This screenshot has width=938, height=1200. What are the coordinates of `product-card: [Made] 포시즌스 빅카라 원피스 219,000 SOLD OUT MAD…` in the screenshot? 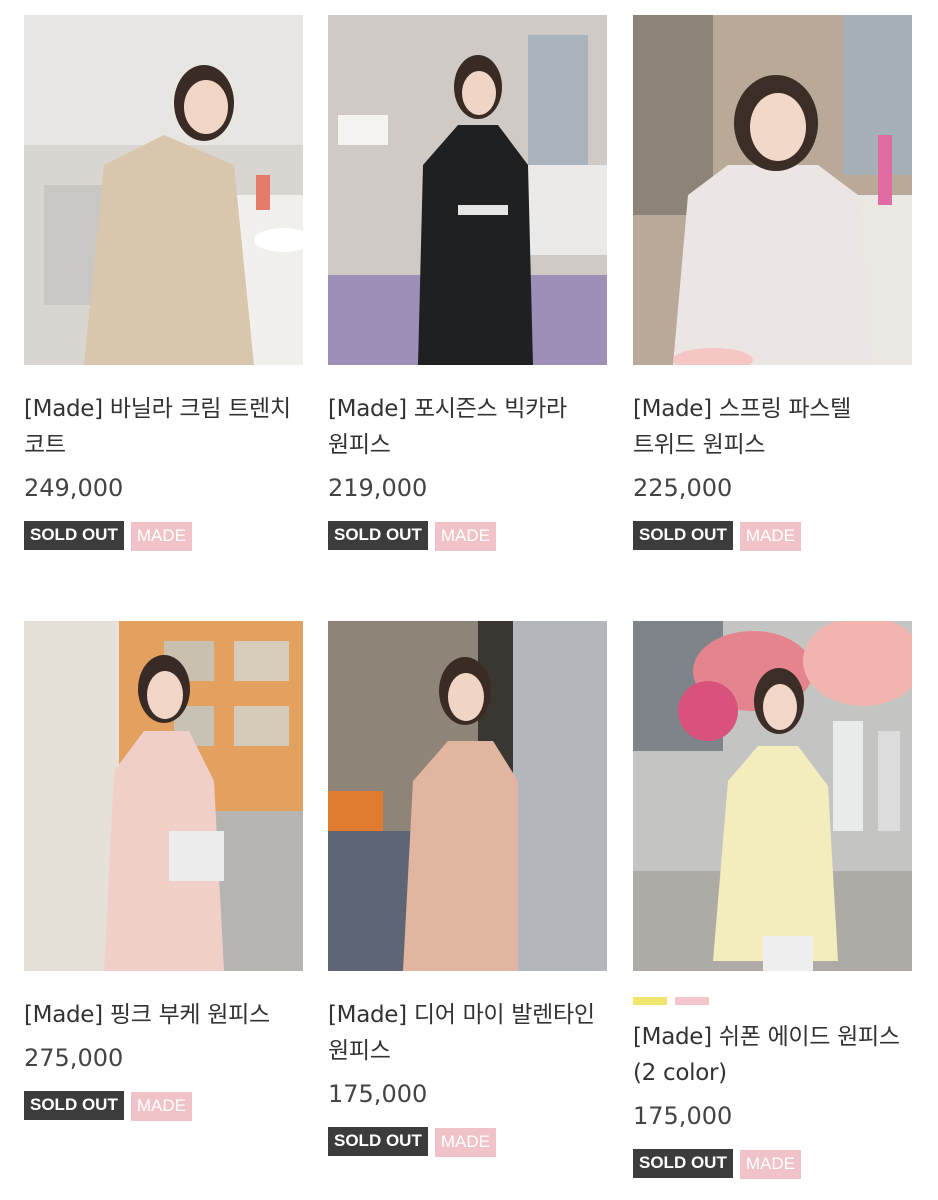 It's located at (467, 283).